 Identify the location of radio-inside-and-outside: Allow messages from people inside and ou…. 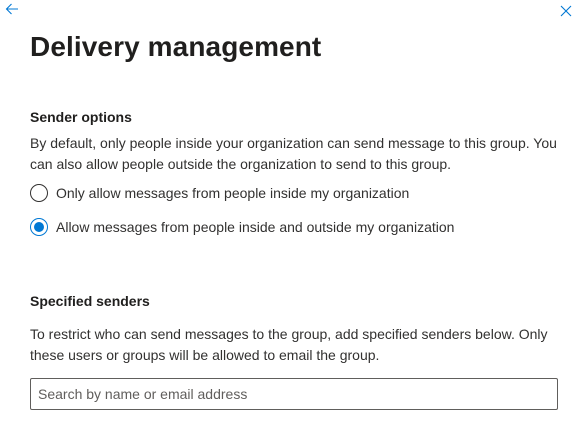
(242, 227).